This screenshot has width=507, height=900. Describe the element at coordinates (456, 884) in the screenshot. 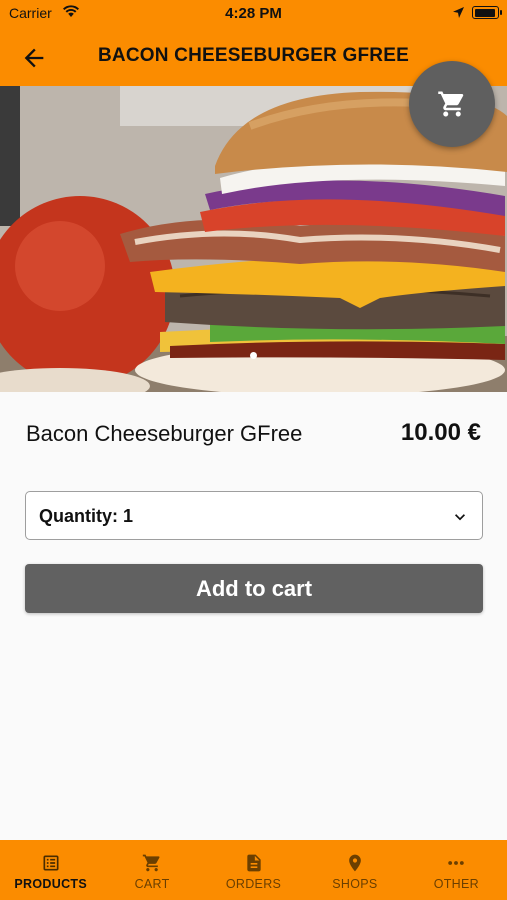

I see `nav-label: OTHER` at that location.